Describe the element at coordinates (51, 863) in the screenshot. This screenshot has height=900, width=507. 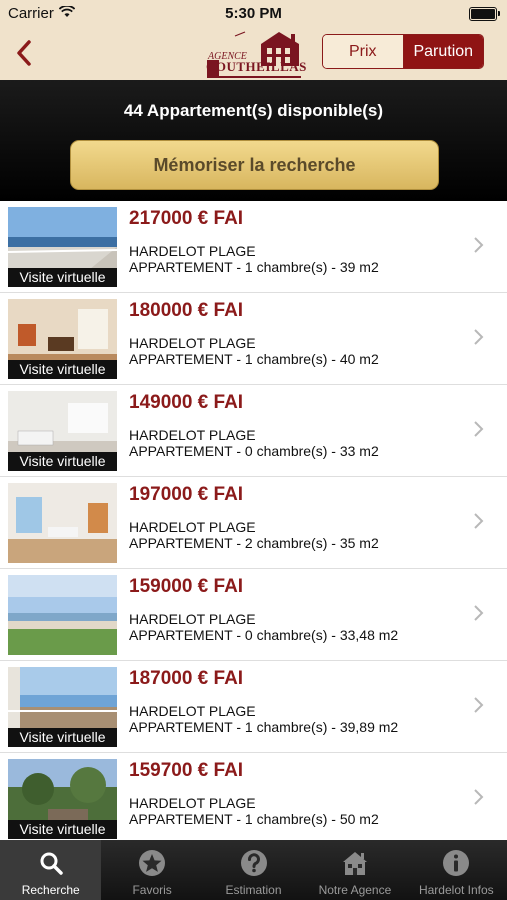
I see `search-icon` at that location.